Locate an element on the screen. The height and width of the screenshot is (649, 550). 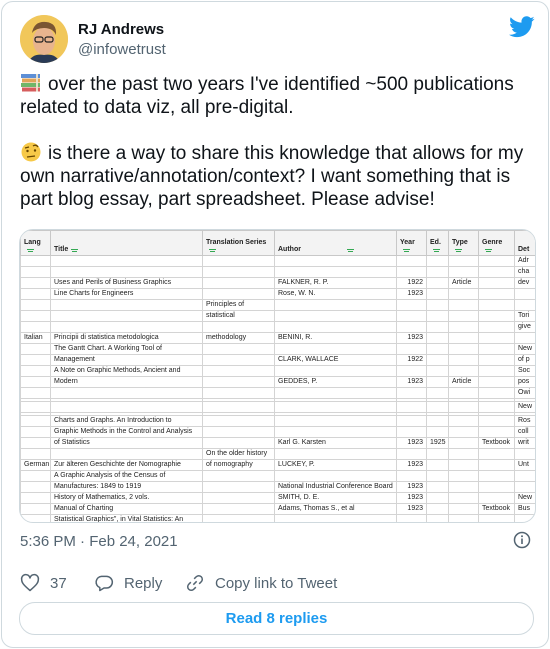
table-cell-lang: German is located at coordinates (35, 465).